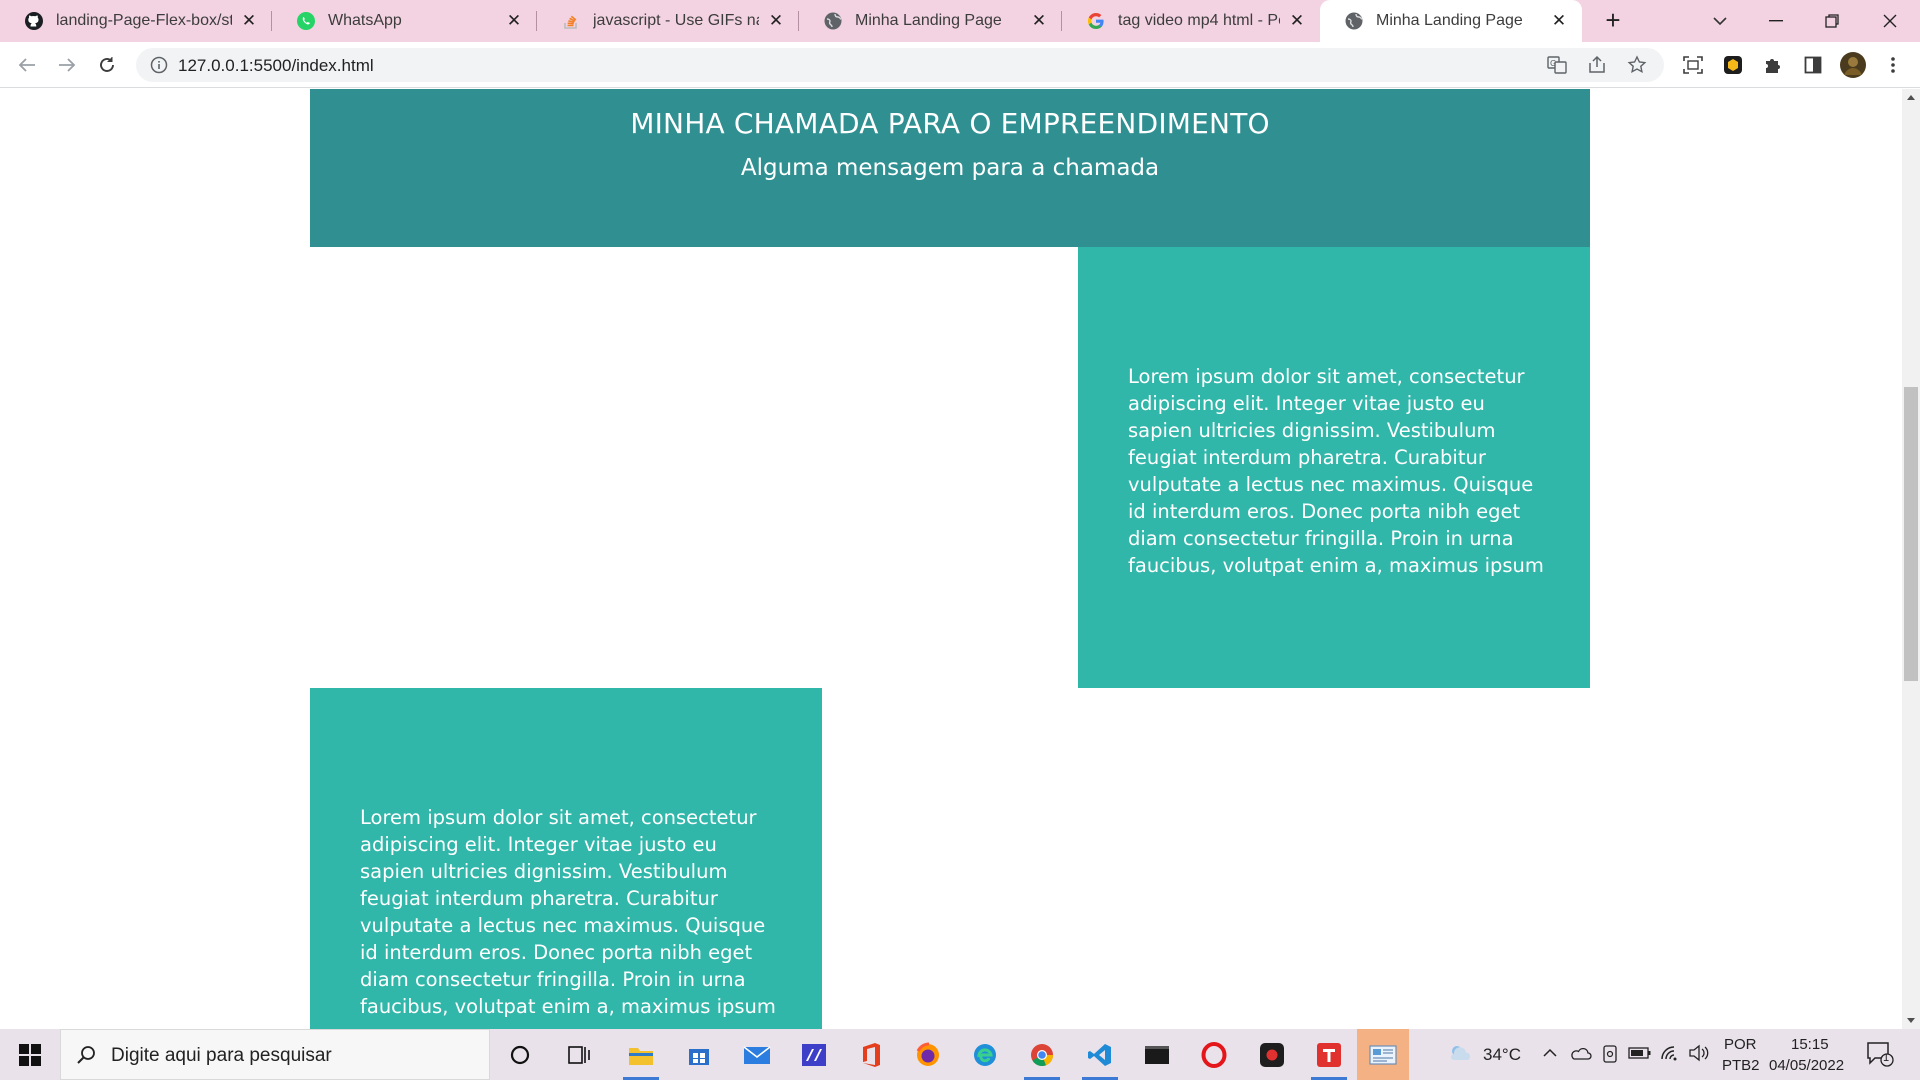 The height and width of the screenshot is (1080, 1920). Describe the element at coordinates (1806, 1065) in the screenshot. I see `clock-date: 04/05/2022` at that location.